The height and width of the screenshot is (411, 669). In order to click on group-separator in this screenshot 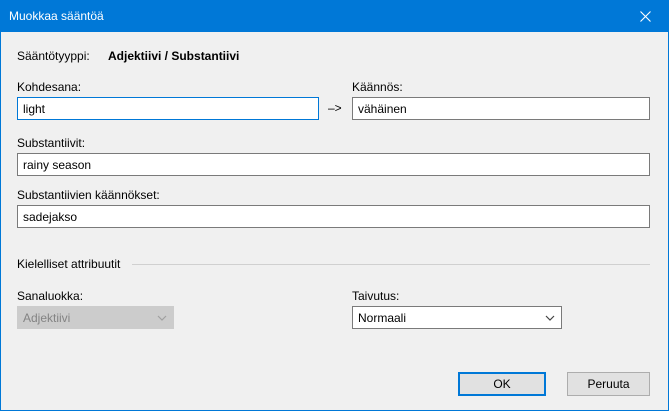, I will do `click(391, 264)`.